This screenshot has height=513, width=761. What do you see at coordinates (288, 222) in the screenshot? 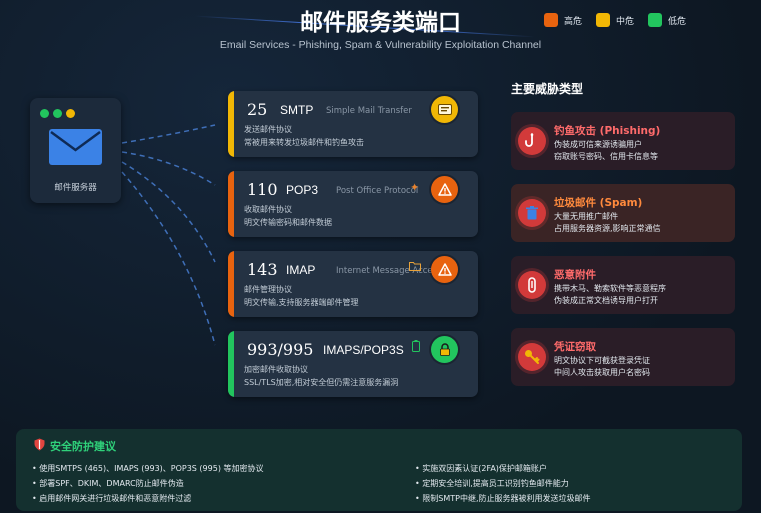
I see `port-risk-note: 明文传输密码和邮件数据` at bounding box center [288, 222].